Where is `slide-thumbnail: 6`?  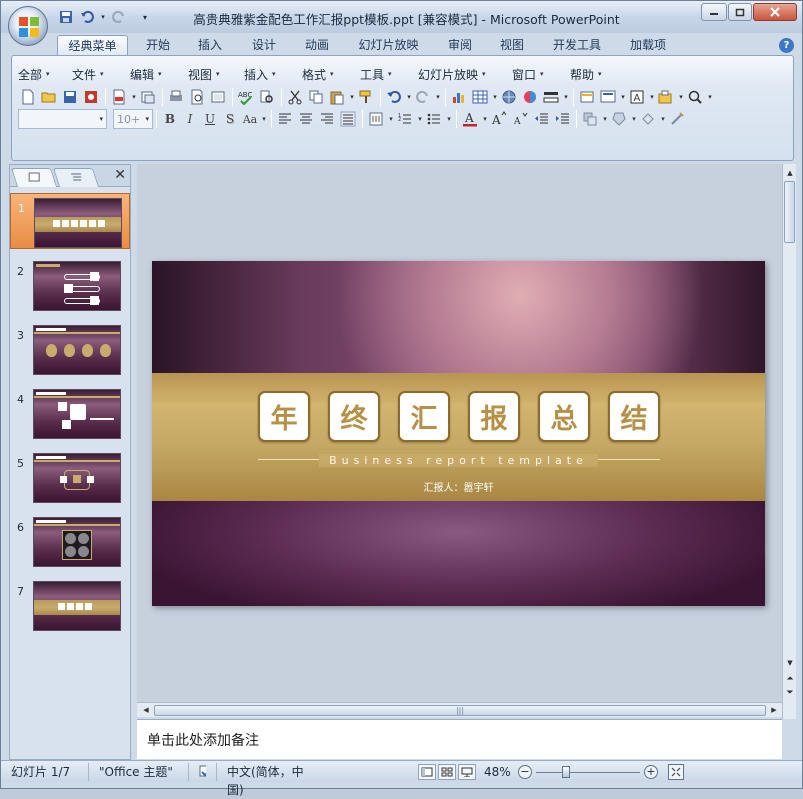 slide-thumbnail: 6 is located at coordinates (70, 541).